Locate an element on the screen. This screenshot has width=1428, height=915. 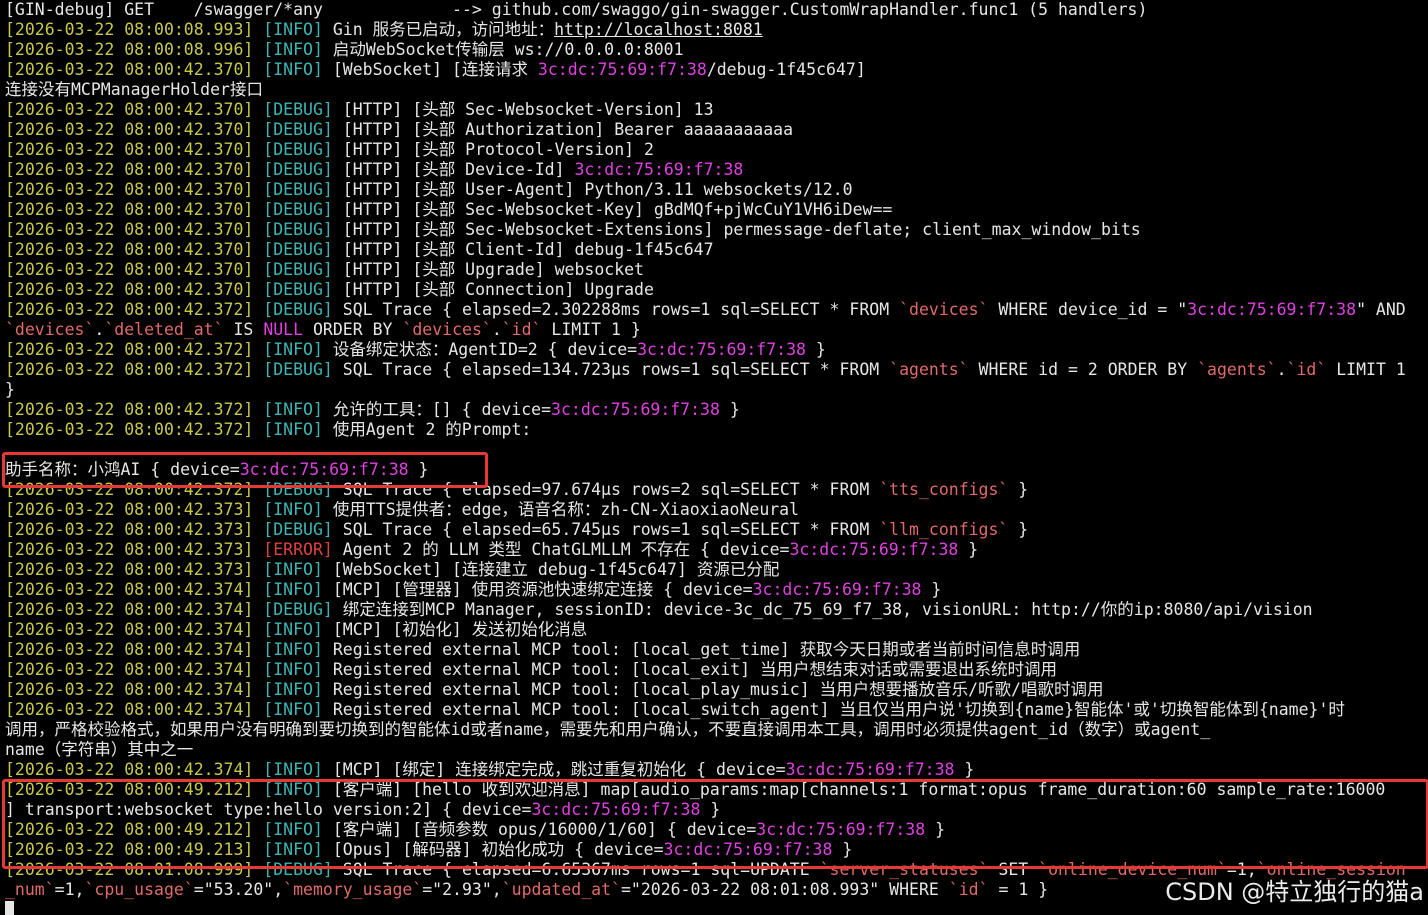
log-text: [MCP] [初始化] 发送初始化消息 is located at coordinates (455, 629).